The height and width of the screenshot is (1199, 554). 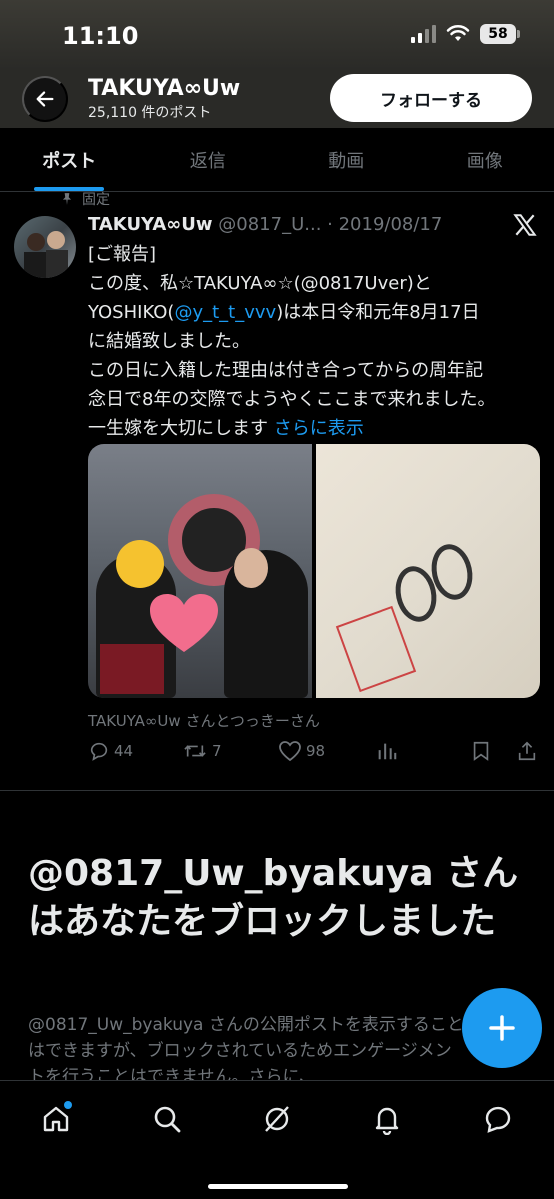 I want to click on grok-icon, so click(x=277, y=1119).